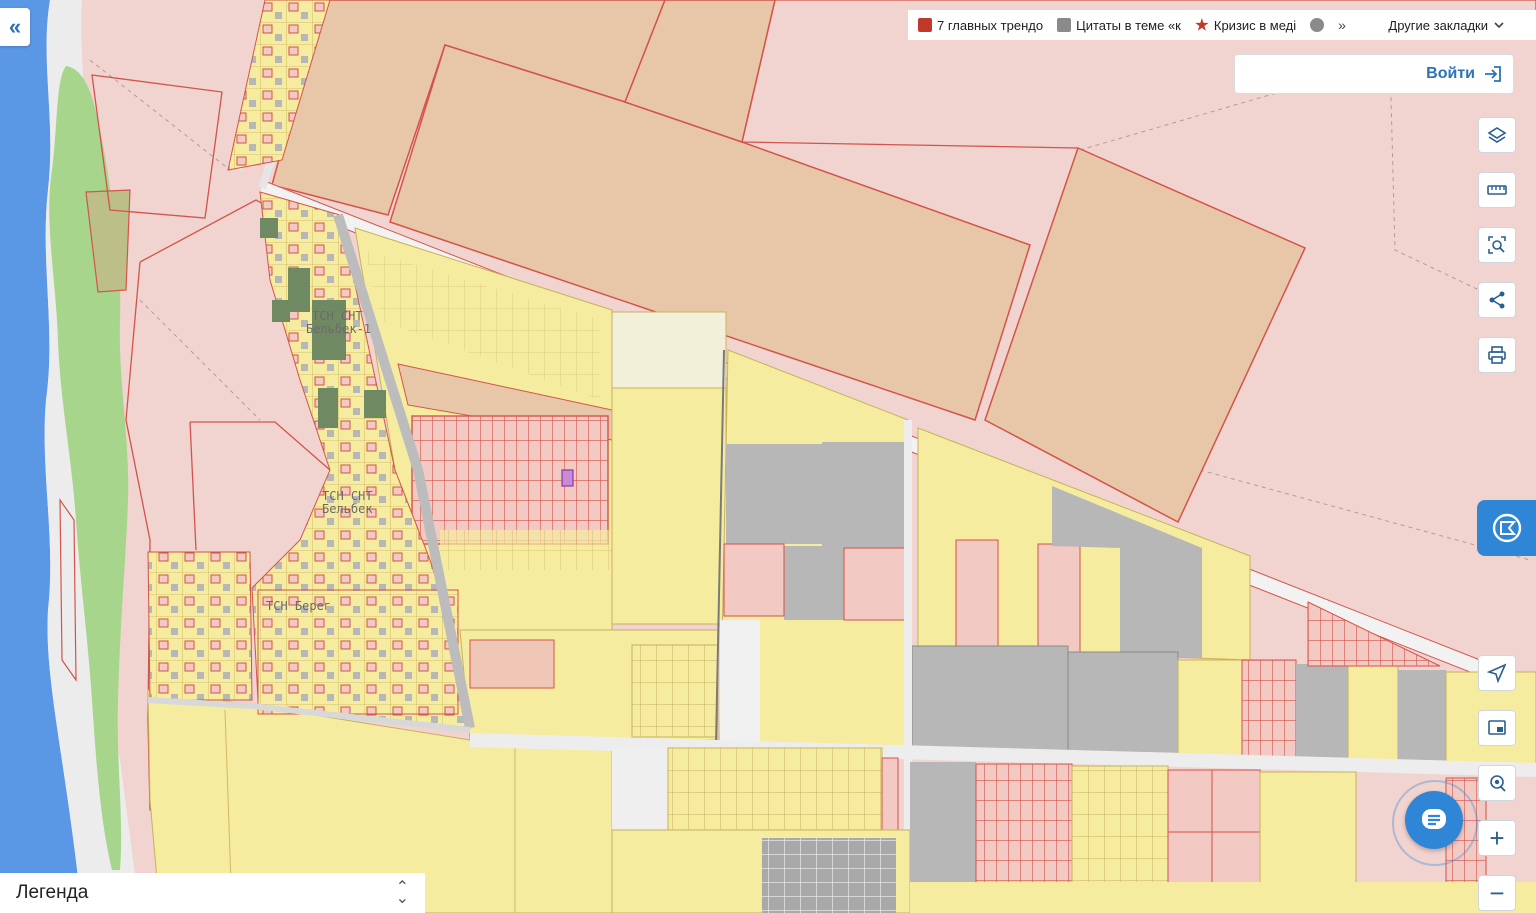 This screenshot has height=913, width=1536. What do you see at coordinates (52, 892) in the screenshot?
I see `legend-title: Легенда` at bounding box center [52, 892].